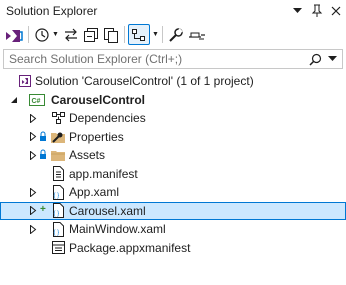 The height and width of the screenshot is (285, 346). I want to click on tree-item-label: MainWindow.xaml, so click(117, 229).